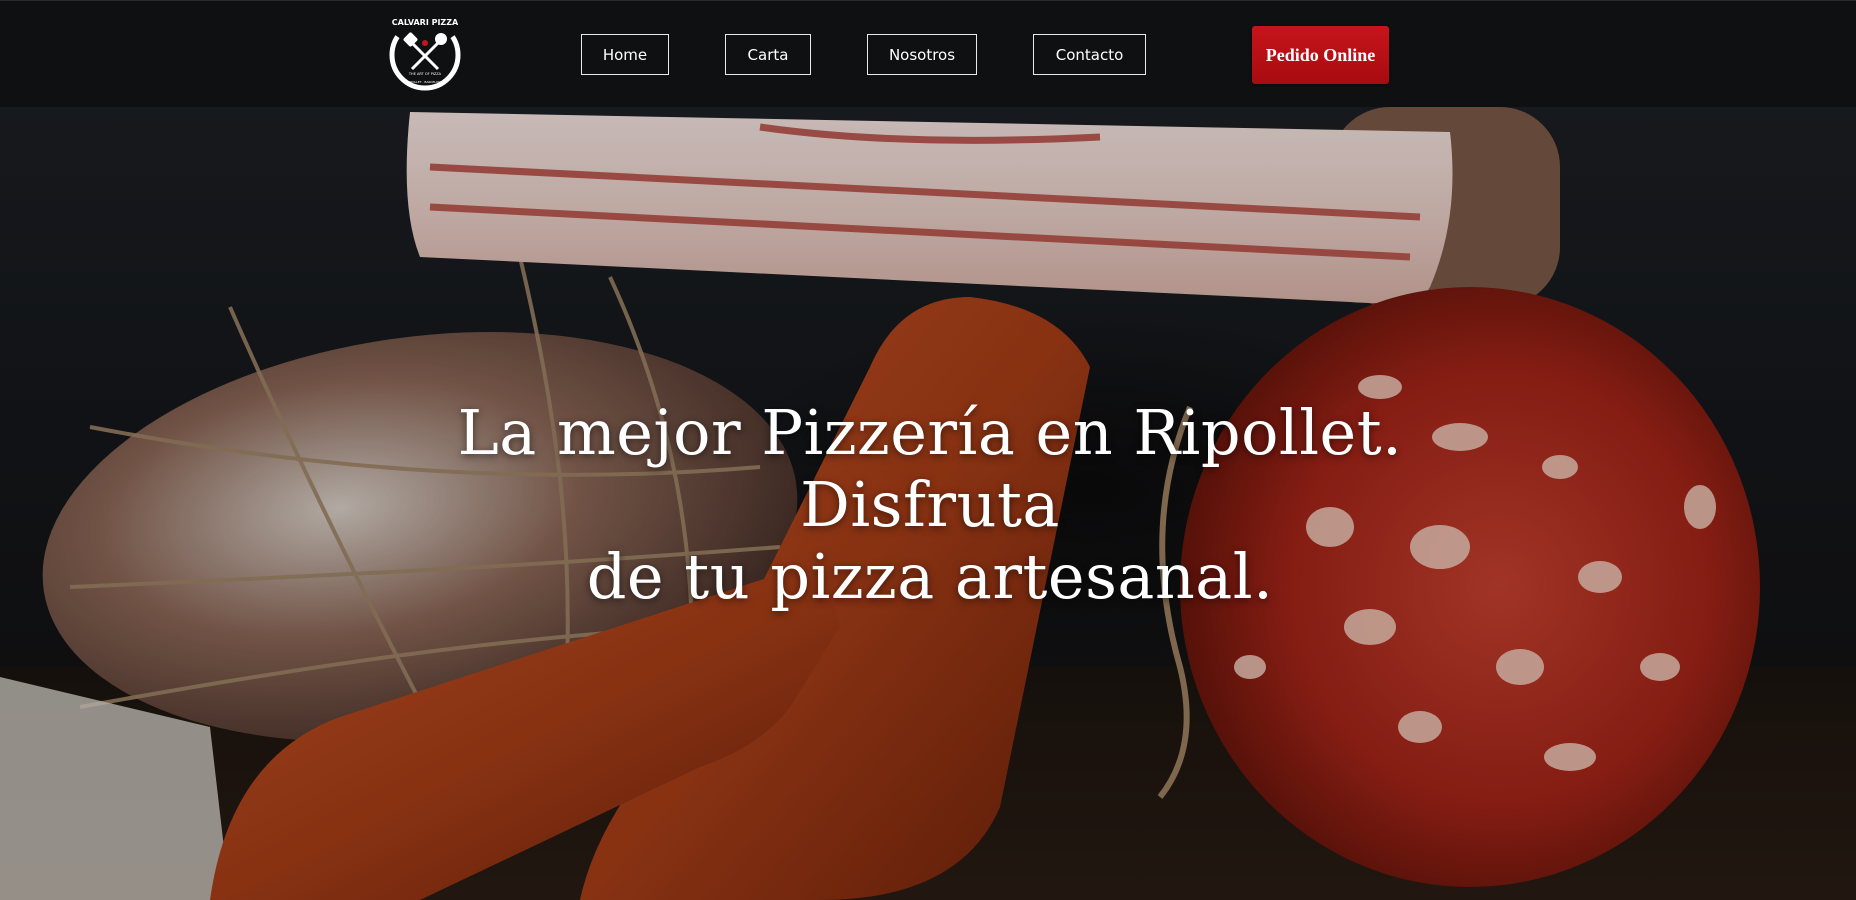 The image size is (1856, 900). I want to click on hero-headline-line-2: de tu pizza artesanal., so click(930, 576).